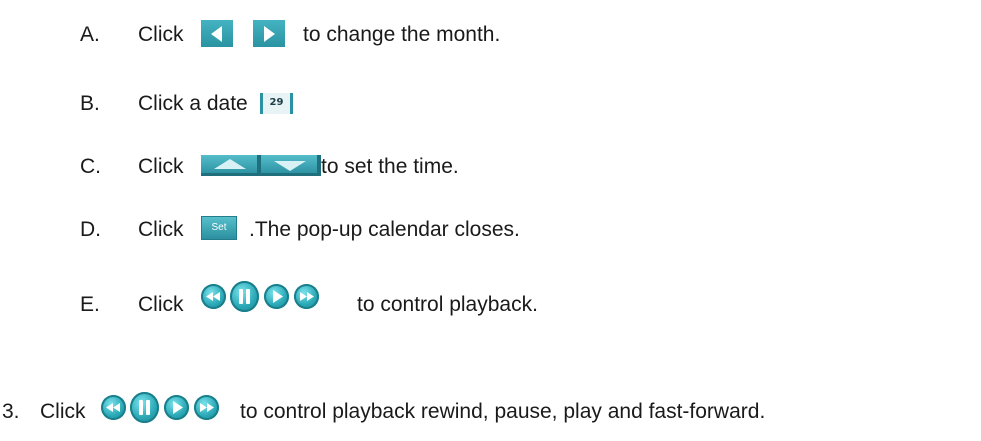 The width and height of the screenshot is (981, 441). What do you see at coordinates (269, 33) in the screenshot?
I see `arrow-right-icon` at bounding box center [269, 33].